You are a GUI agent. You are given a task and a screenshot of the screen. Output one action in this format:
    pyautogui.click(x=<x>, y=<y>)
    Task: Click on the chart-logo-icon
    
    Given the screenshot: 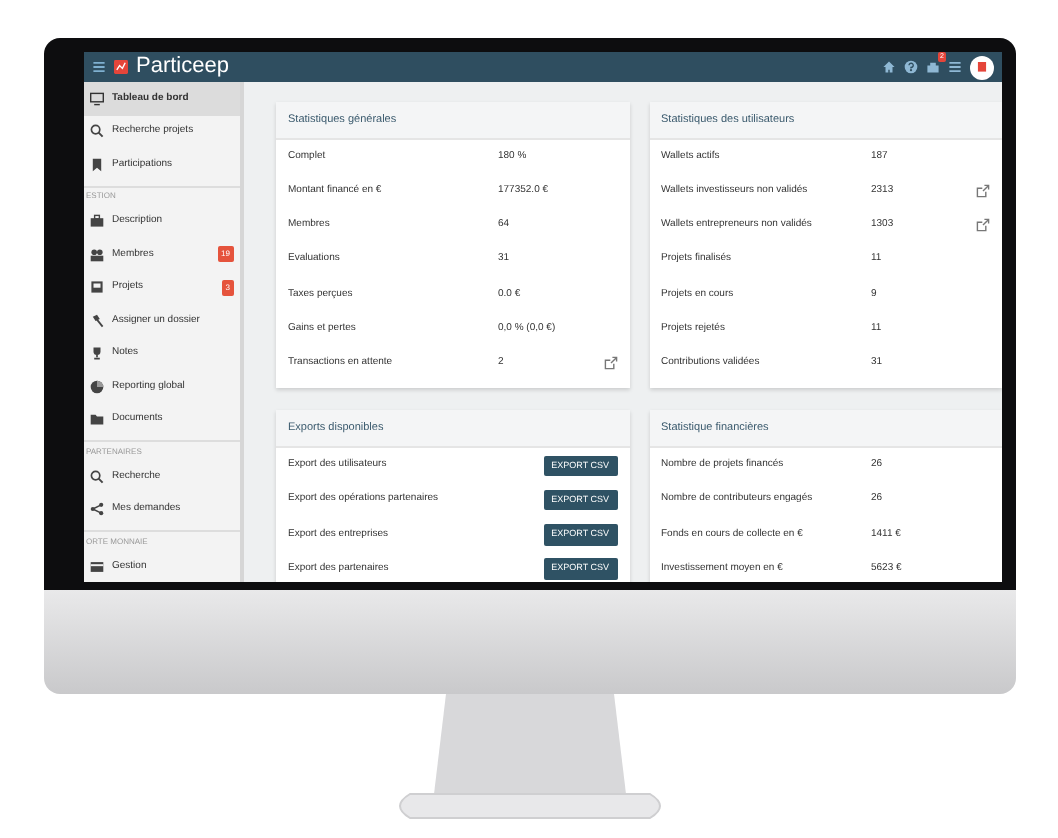 What is the action you would take?
    pyautogui.click(x=121, y=67)
    